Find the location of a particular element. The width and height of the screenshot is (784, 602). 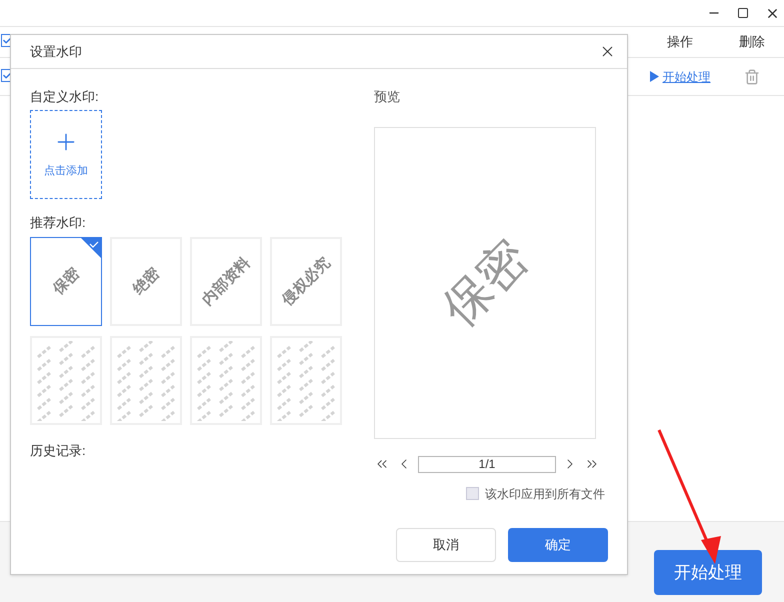

watermark-option: 侵权必究 is located at coordinates (306, 281).